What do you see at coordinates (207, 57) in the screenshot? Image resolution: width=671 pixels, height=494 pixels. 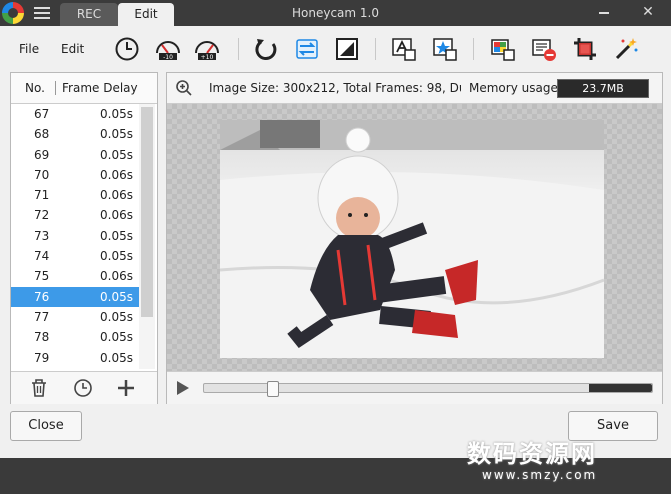 I see `speed-up-label: +10` at bounding box center [207, 57].